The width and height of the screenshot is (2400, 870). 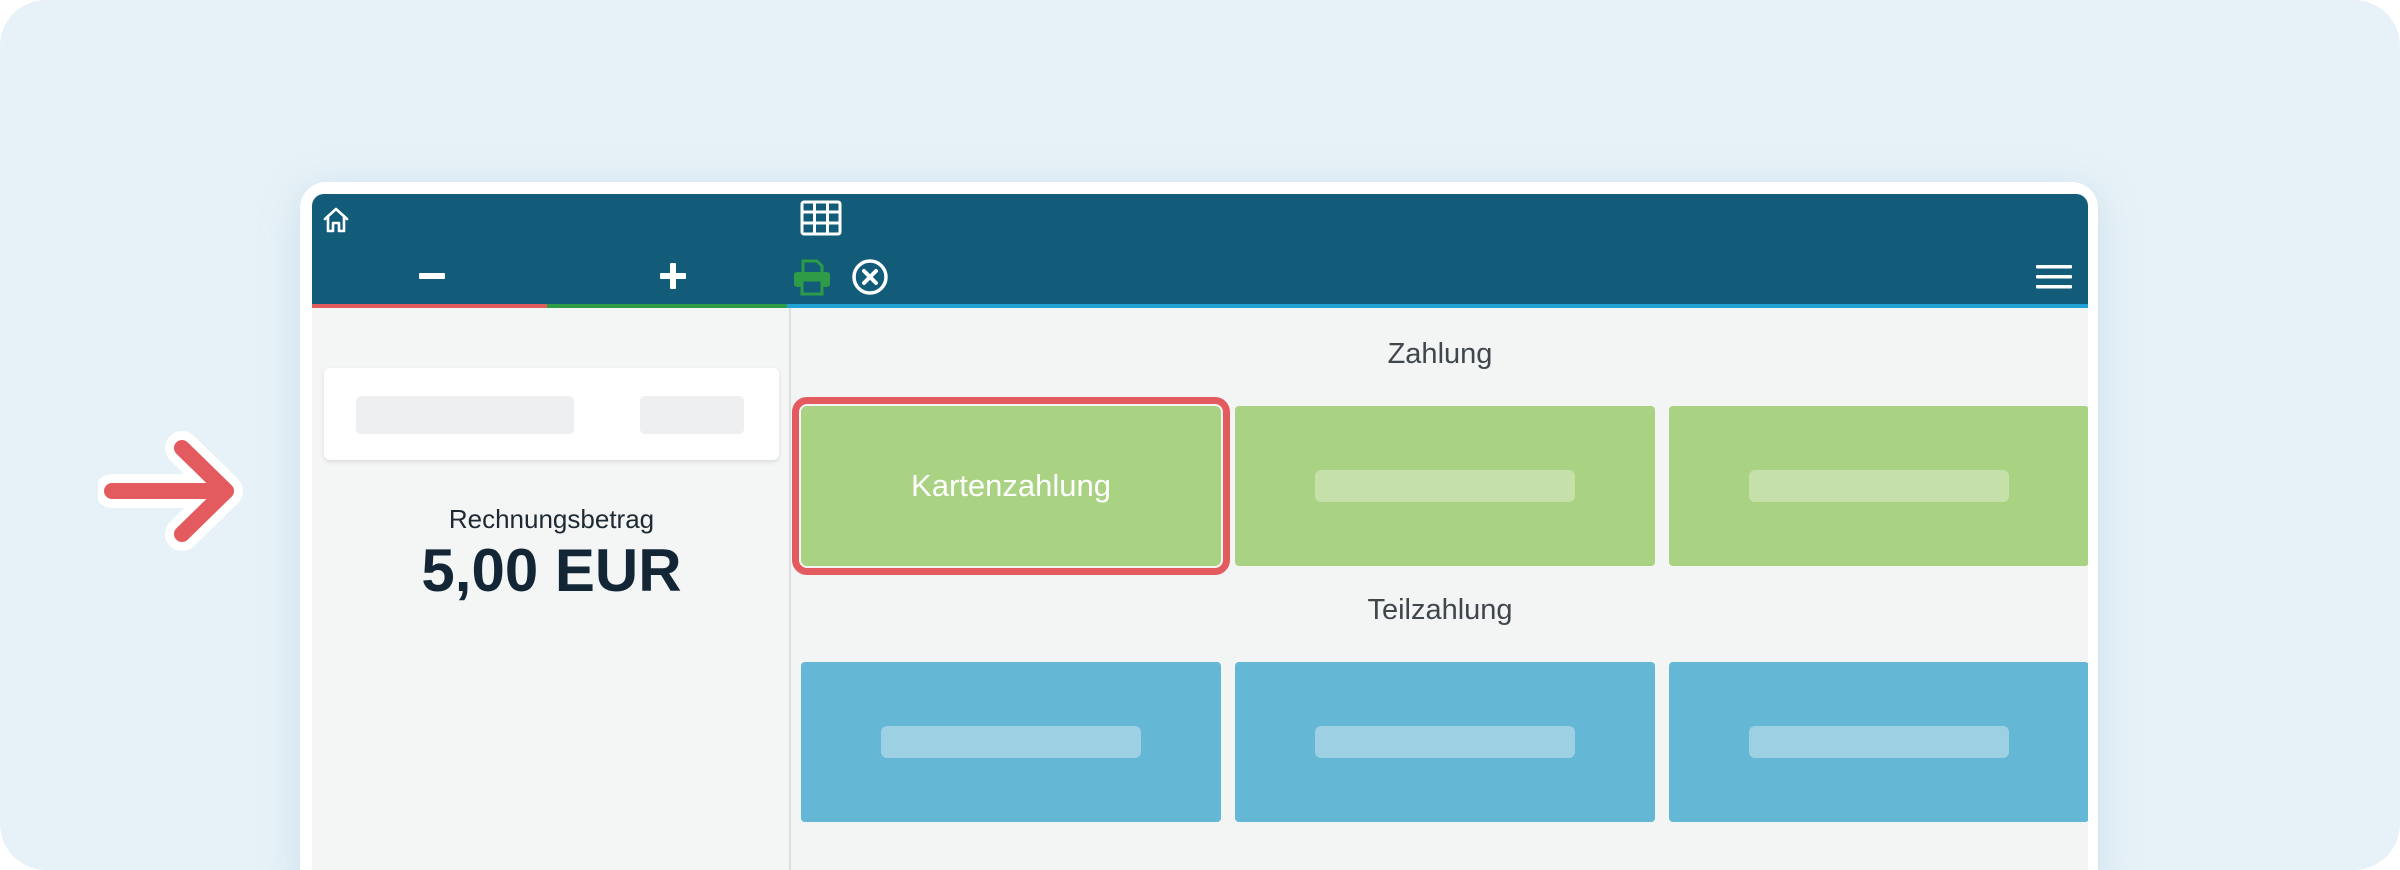 What do you see at coordinates (551, 570) in the screenshot?
I see `invoice-amount-value: 5,00 EUR` at bounding box center [551, 570].